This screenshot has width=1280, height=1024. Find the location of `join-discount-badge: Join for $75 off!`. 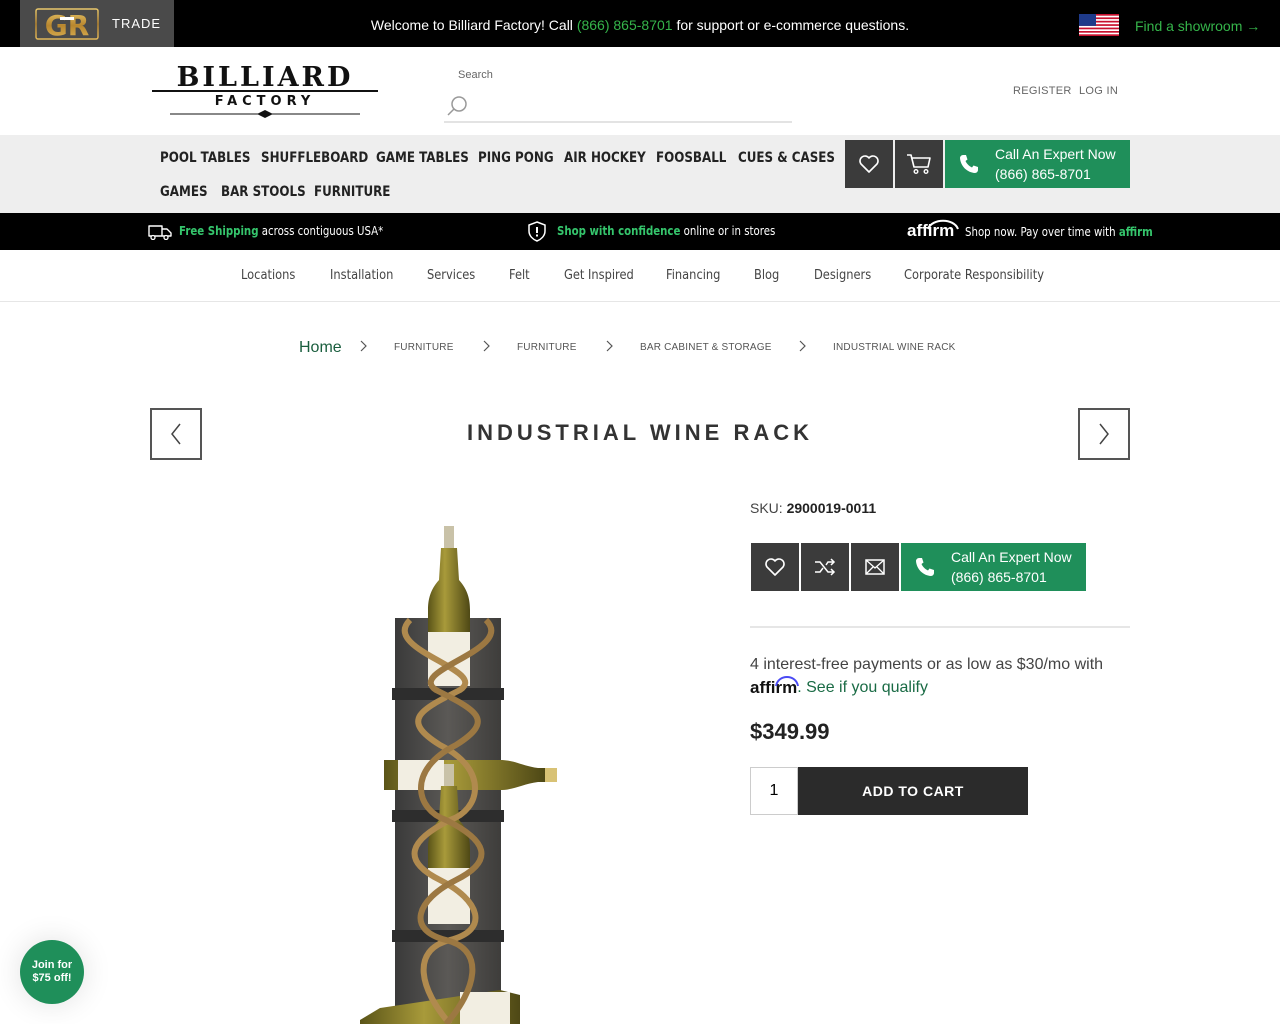

join-discount-badge: Join for $75 off! is located at coordinates (52, 972).